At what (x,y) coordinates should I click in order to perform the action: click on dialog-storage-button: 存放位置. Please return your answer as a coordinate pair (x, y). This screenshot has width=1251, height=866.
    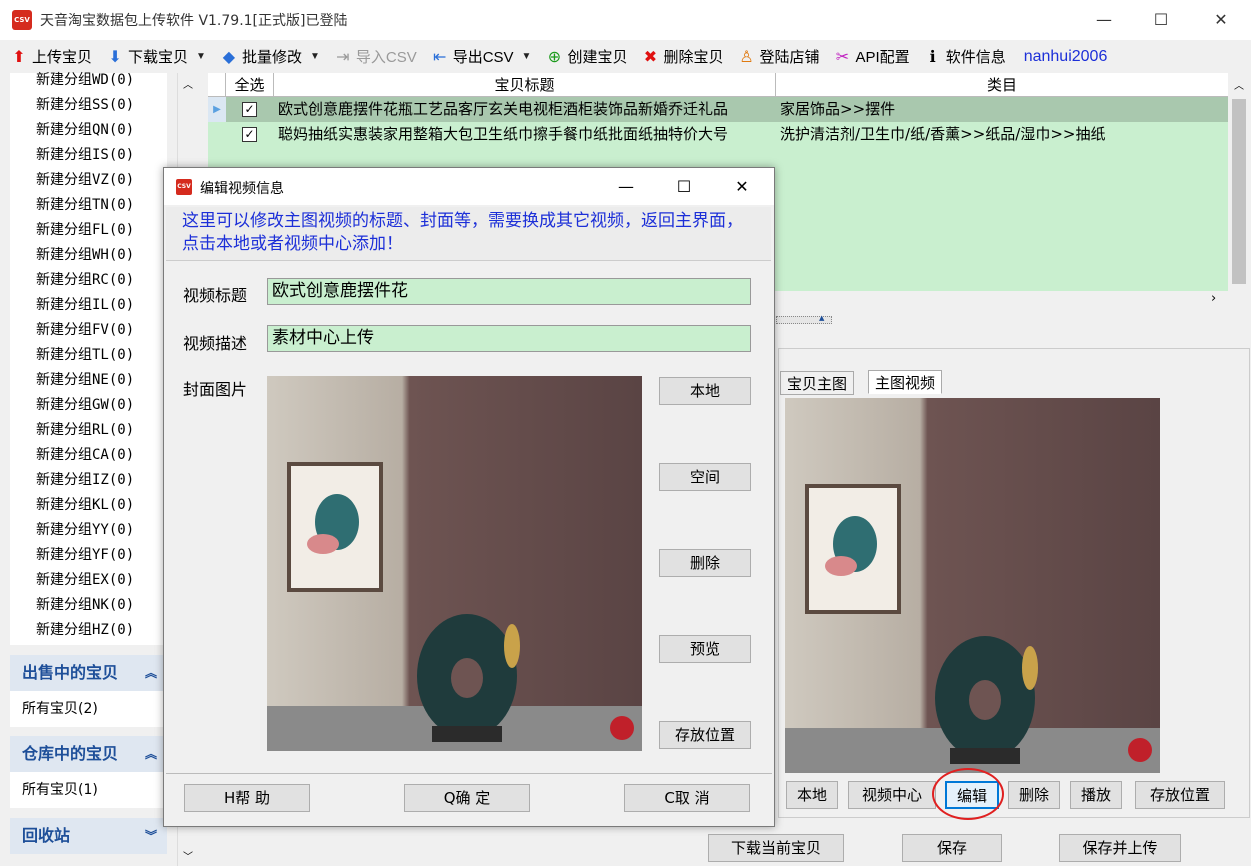
    Looking at the image, I should click on (705, 735).